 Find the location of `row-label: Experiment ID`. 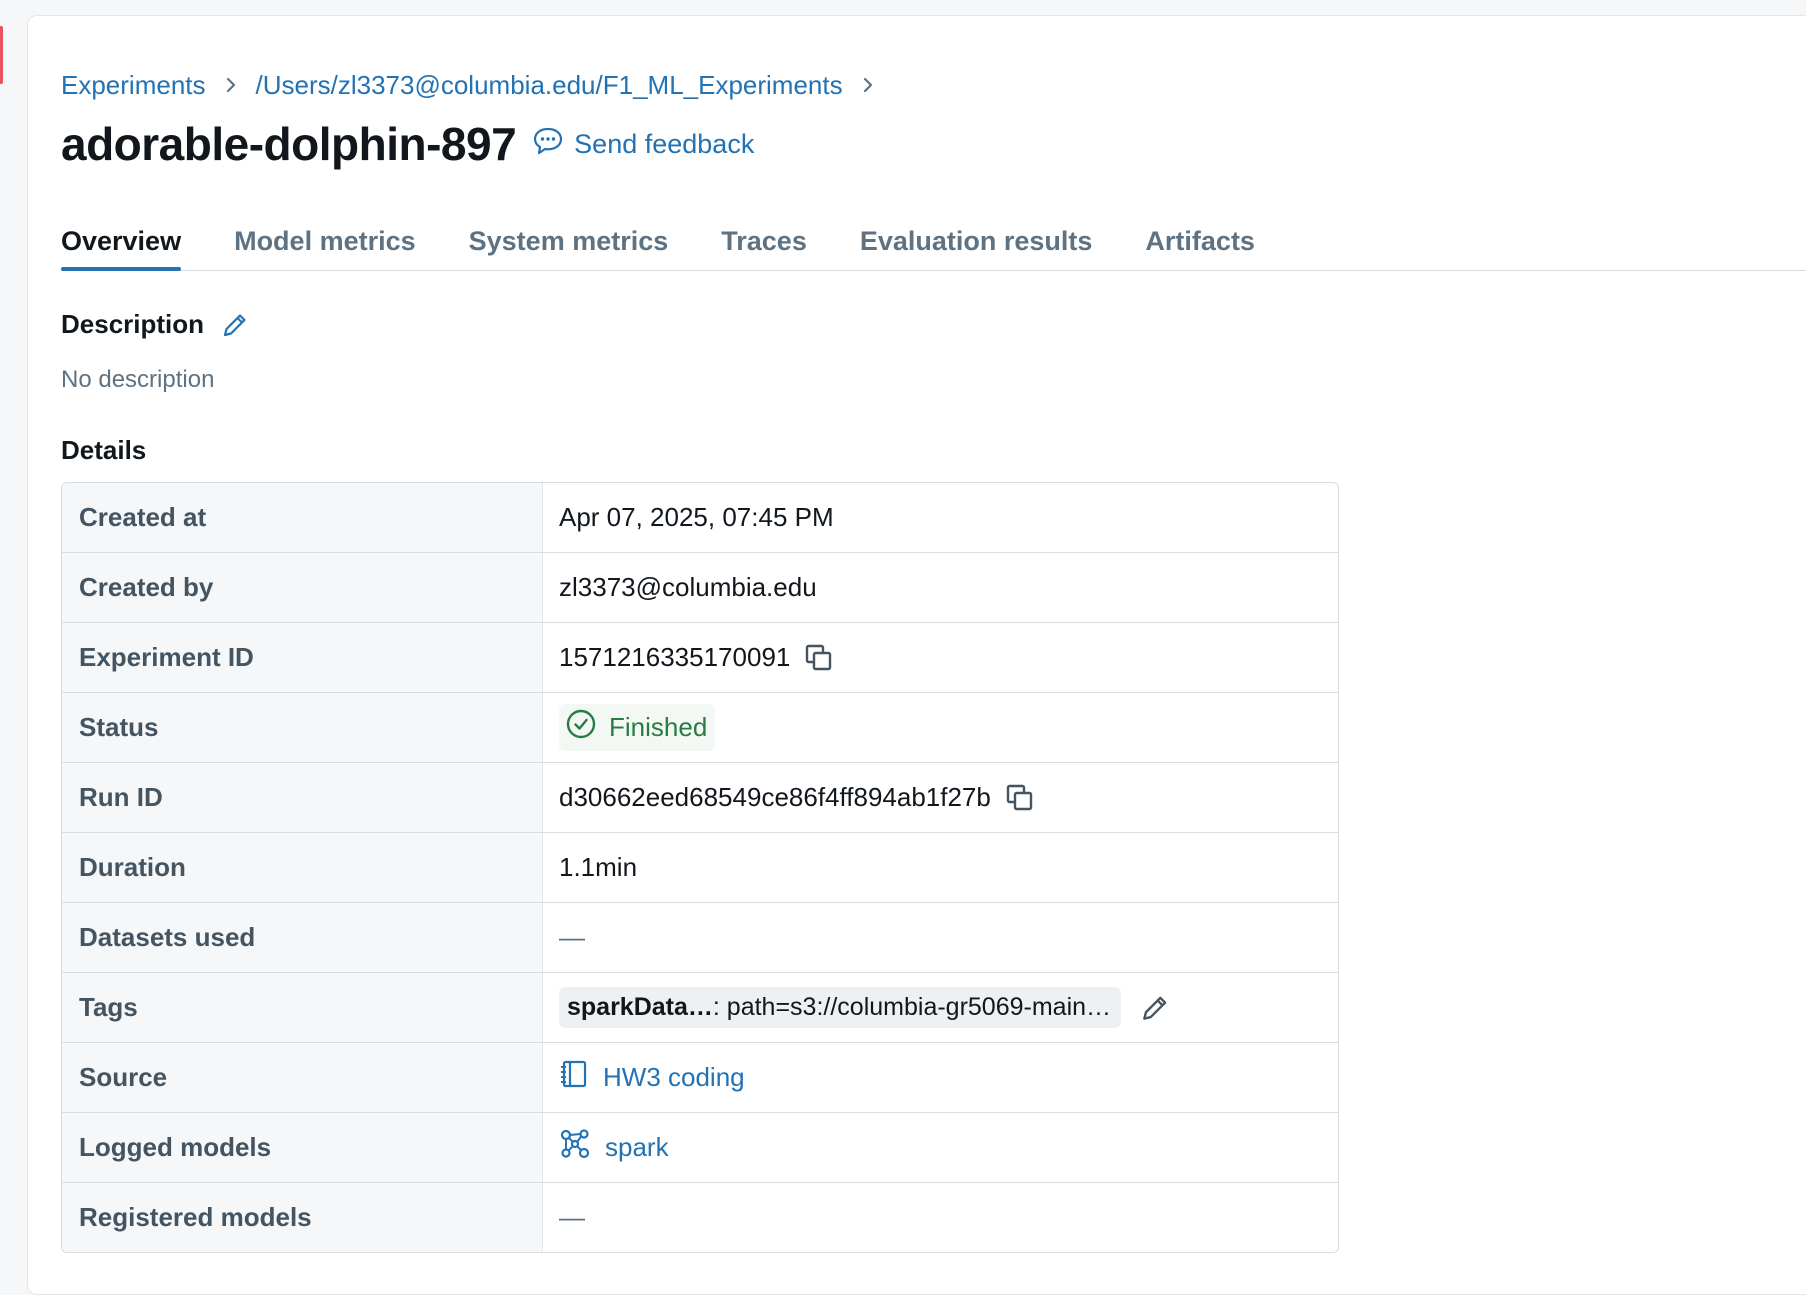

row-label: Experiment ID is located at coordinates (302, 657).